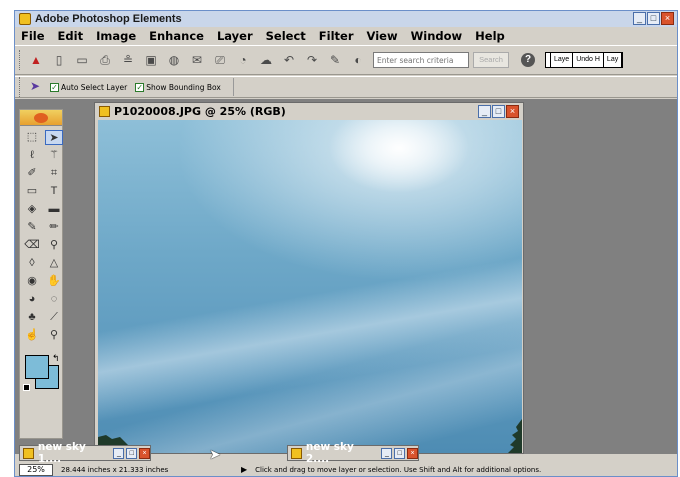 This screenshot has height=477, width=680. Describe the element at coordinates (20, 60) in the screenshot. I see `toolbar-grip` at that location.